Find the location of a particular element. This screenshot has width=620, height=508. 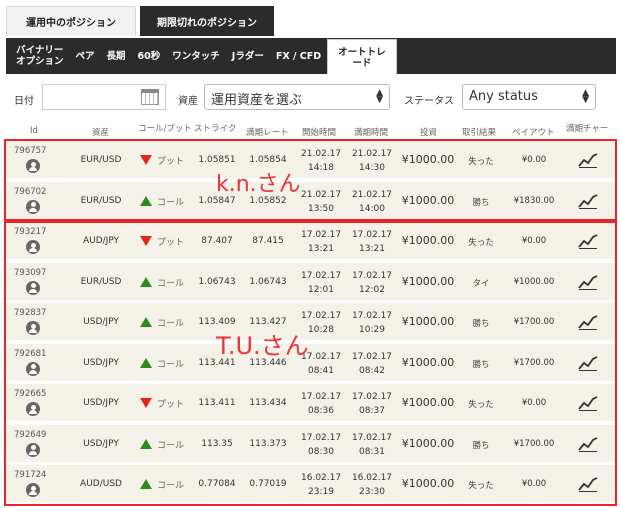

position-id: 792649 is located at coordinates (30, 434).